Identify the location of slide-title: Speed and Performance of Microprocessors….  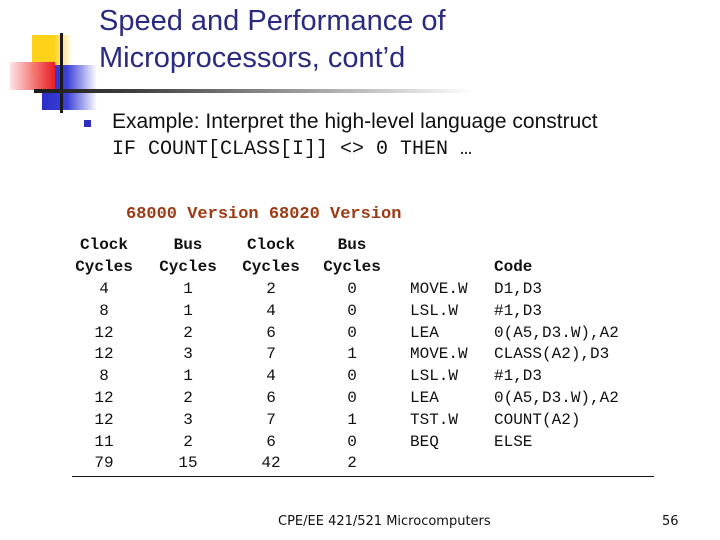
(272, 40).